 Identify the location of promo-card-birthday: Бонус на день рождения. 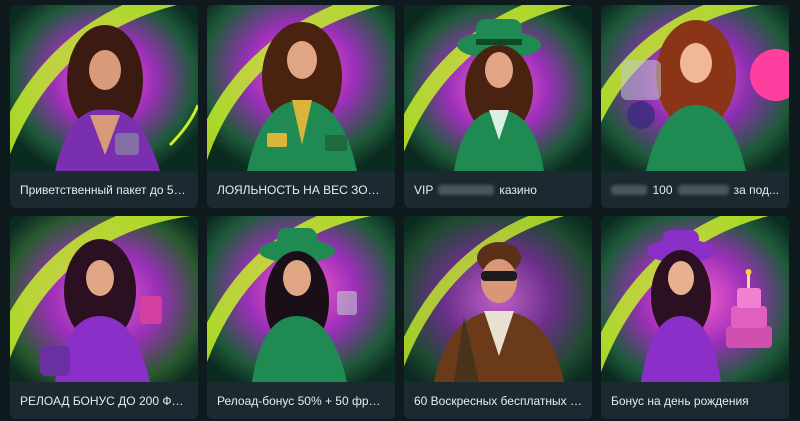
(695, 317).